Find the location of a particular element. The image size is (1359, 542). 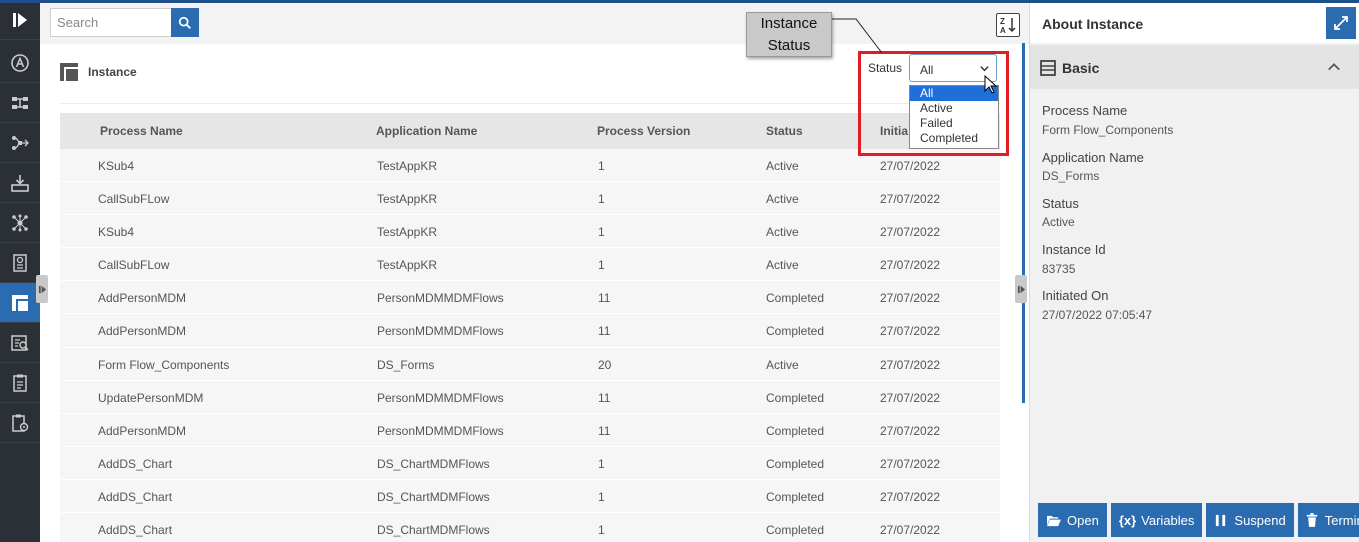

tasks-icon is located at coordinates (20, 383).